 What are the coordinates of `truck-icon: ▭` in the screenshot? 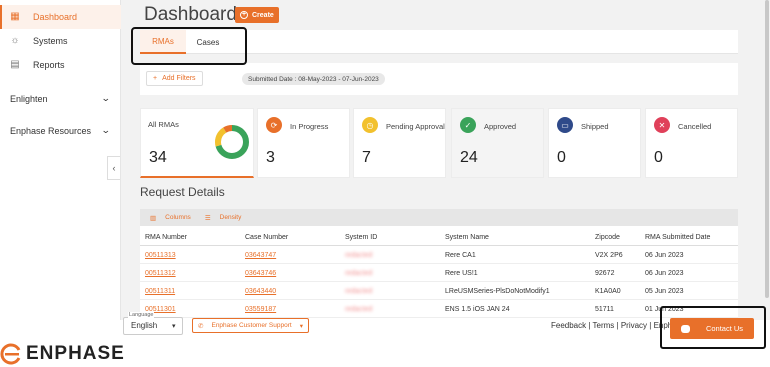 It's located at (565, 125).